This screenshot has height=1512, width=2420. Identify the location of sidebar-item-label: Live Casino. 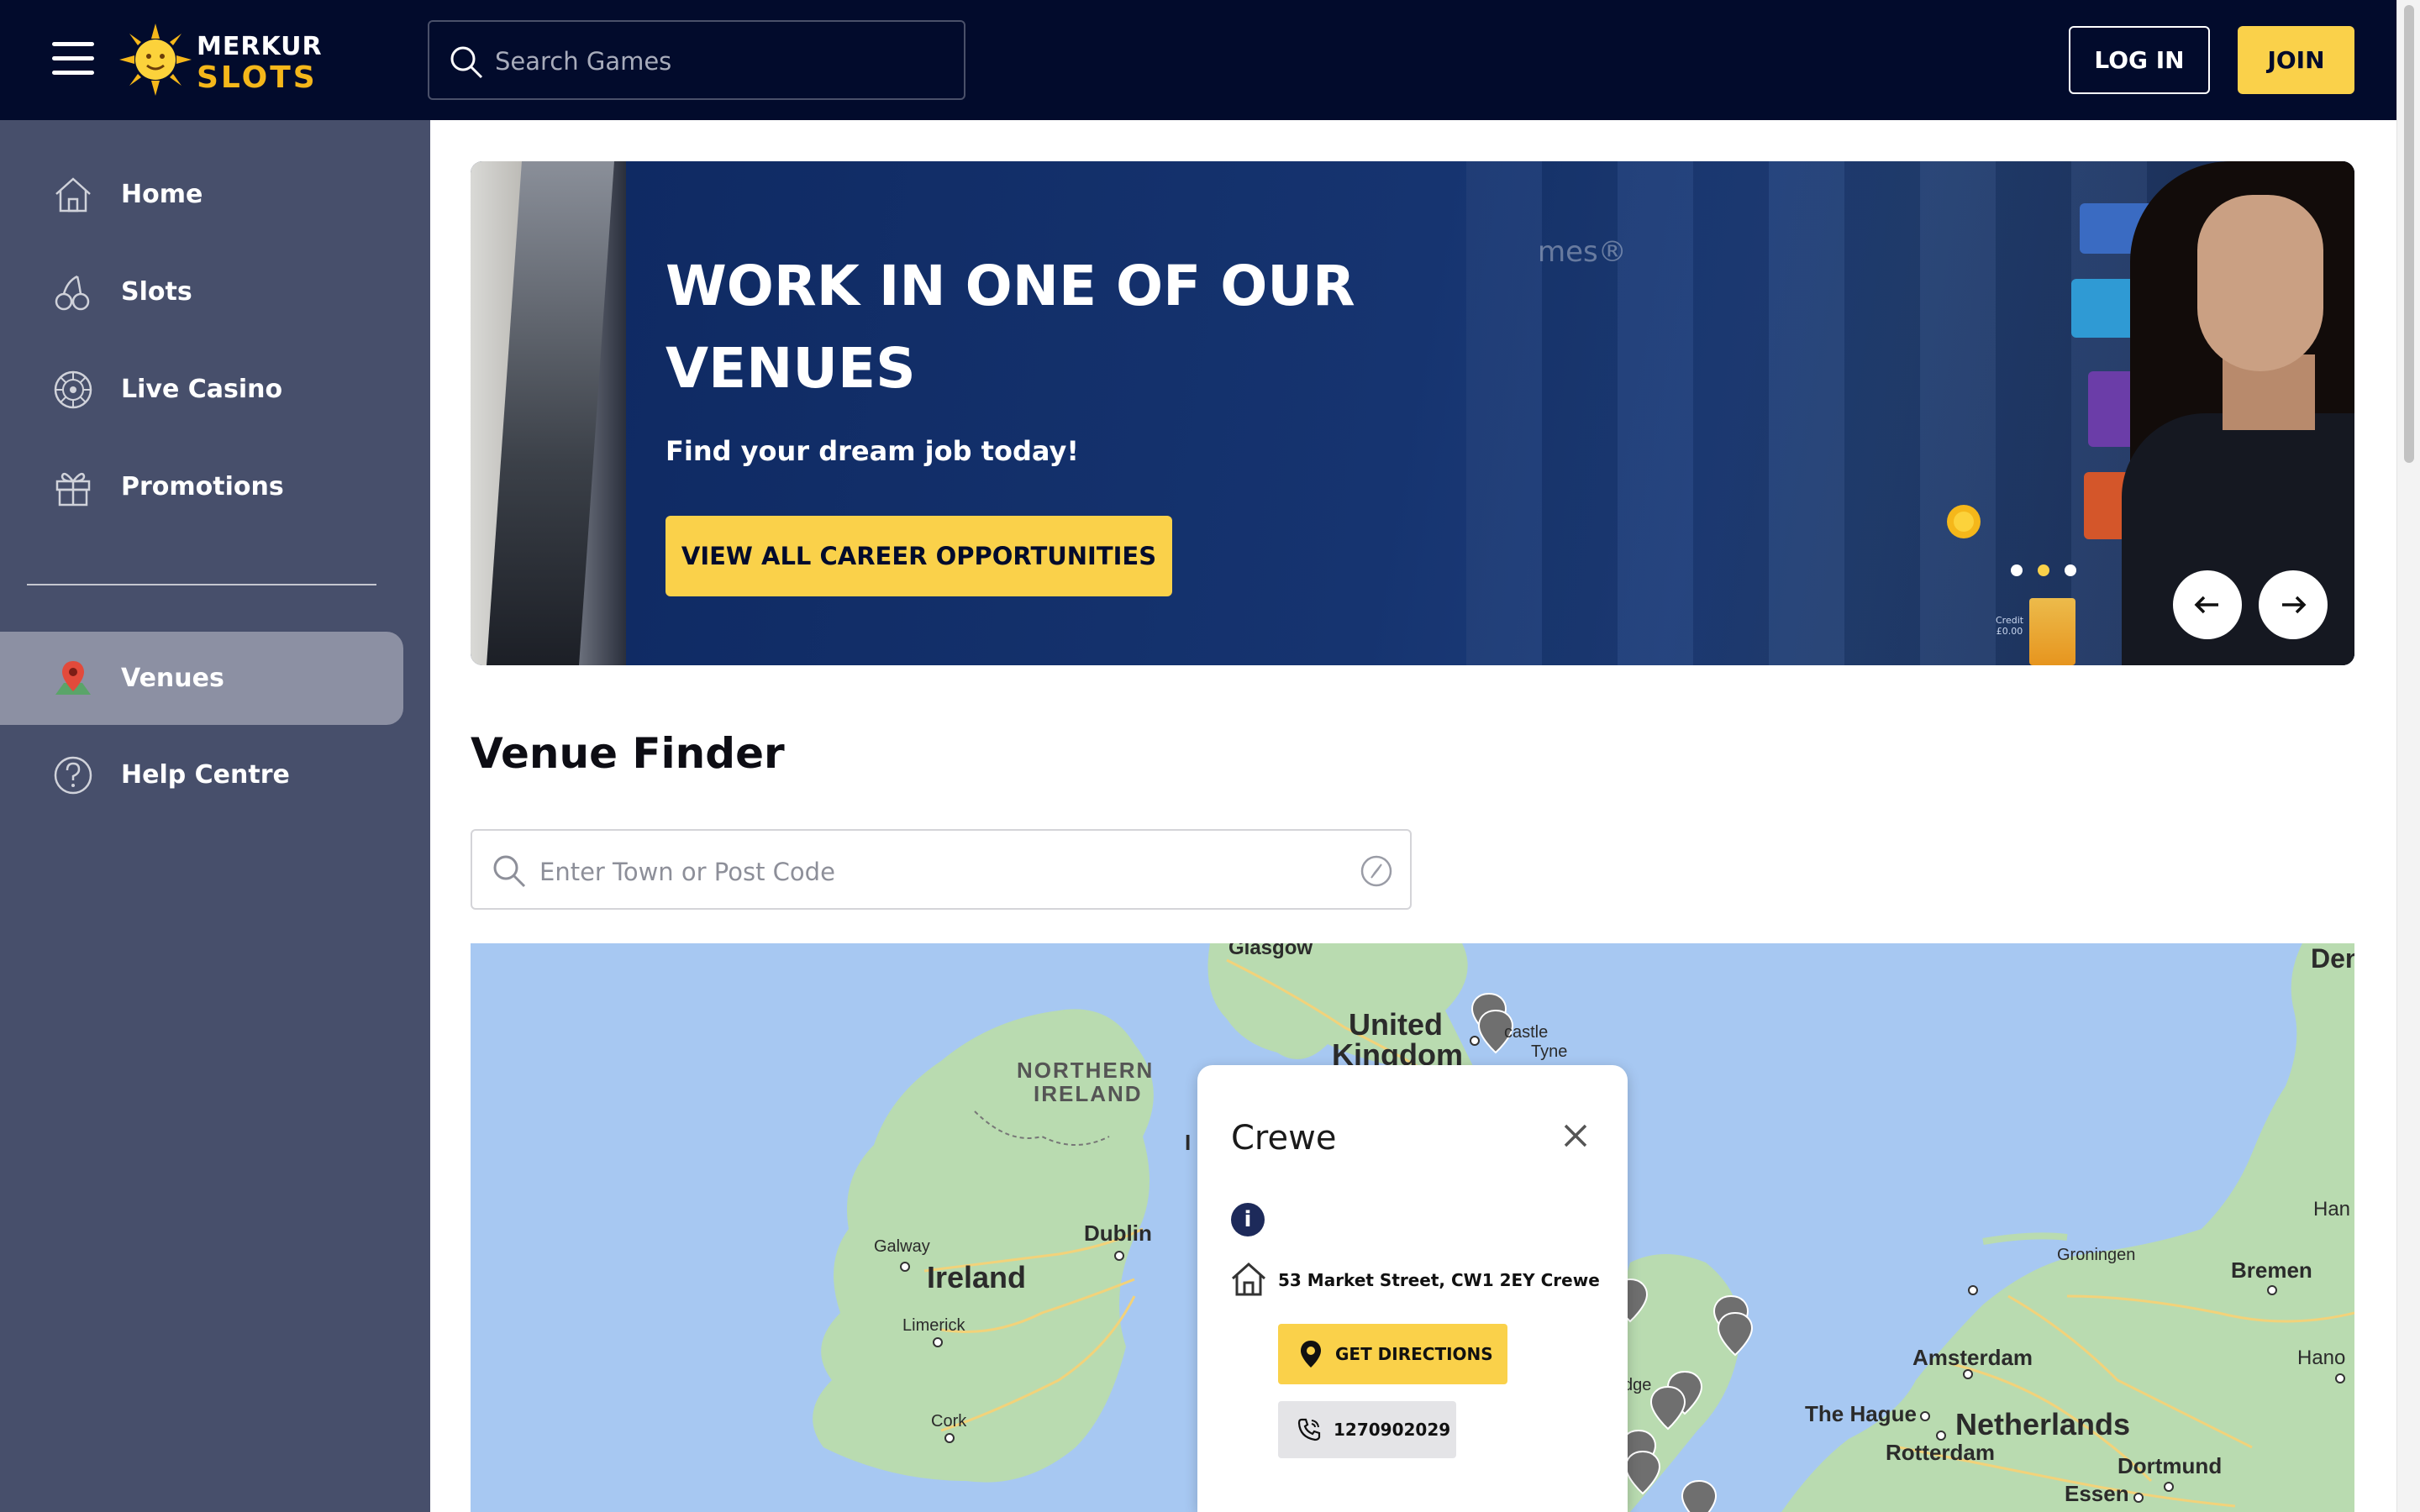
(202, 389).